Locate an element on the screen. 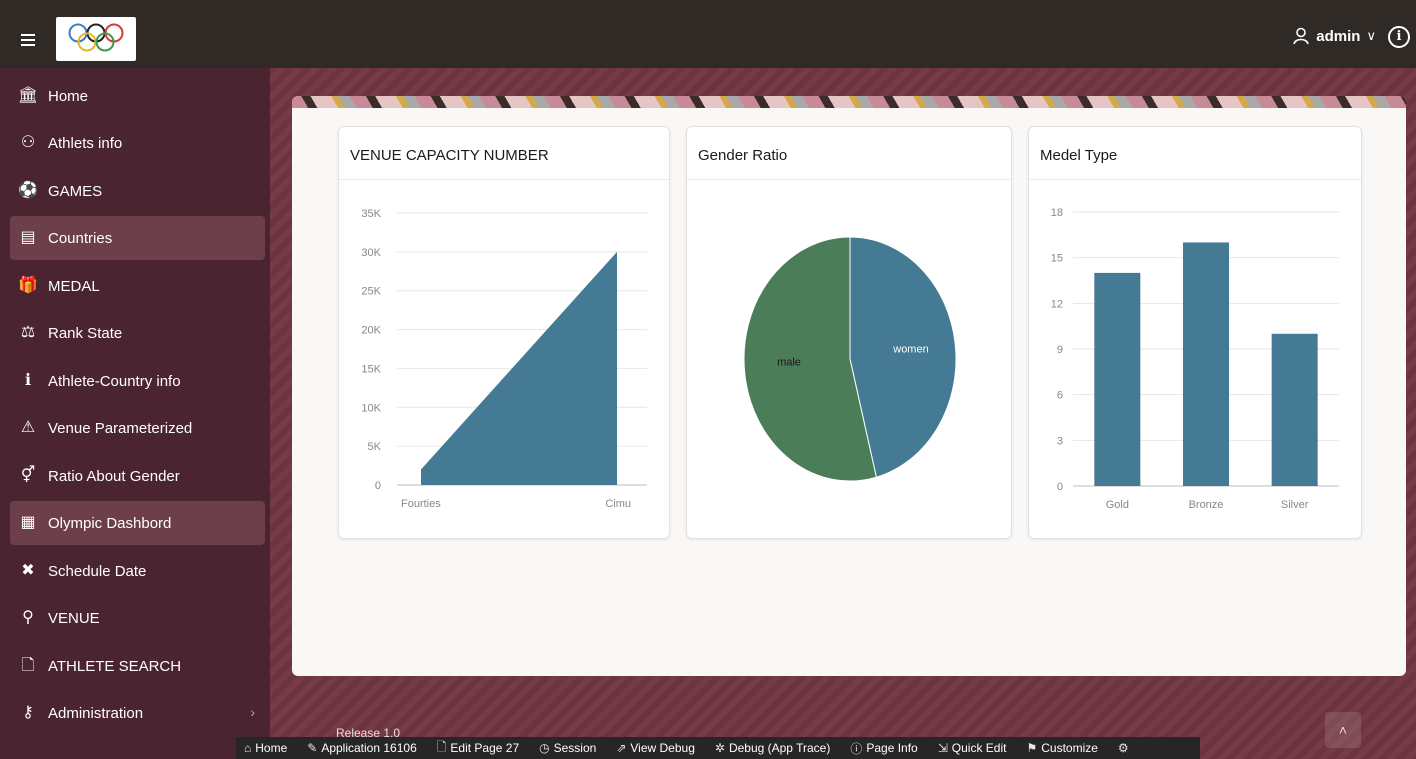 The image size is (1416, 759). devbar-home-button: ⌂ Home is located at coordinates (265, 748).